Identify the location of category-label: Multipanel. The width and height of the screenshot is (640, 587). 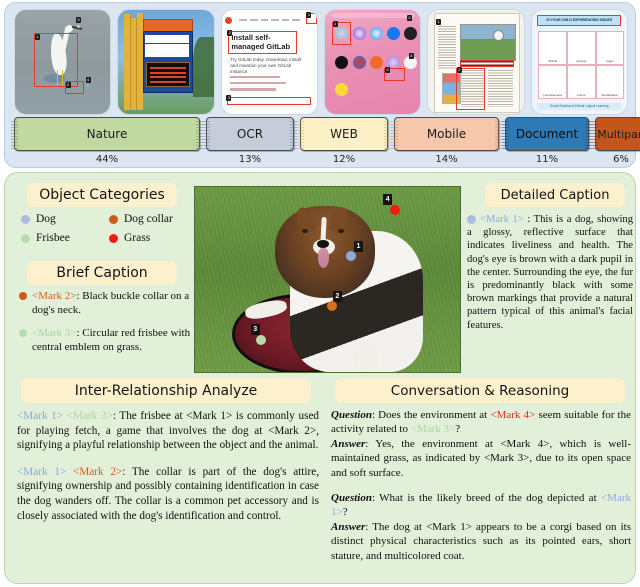
(618, 134).